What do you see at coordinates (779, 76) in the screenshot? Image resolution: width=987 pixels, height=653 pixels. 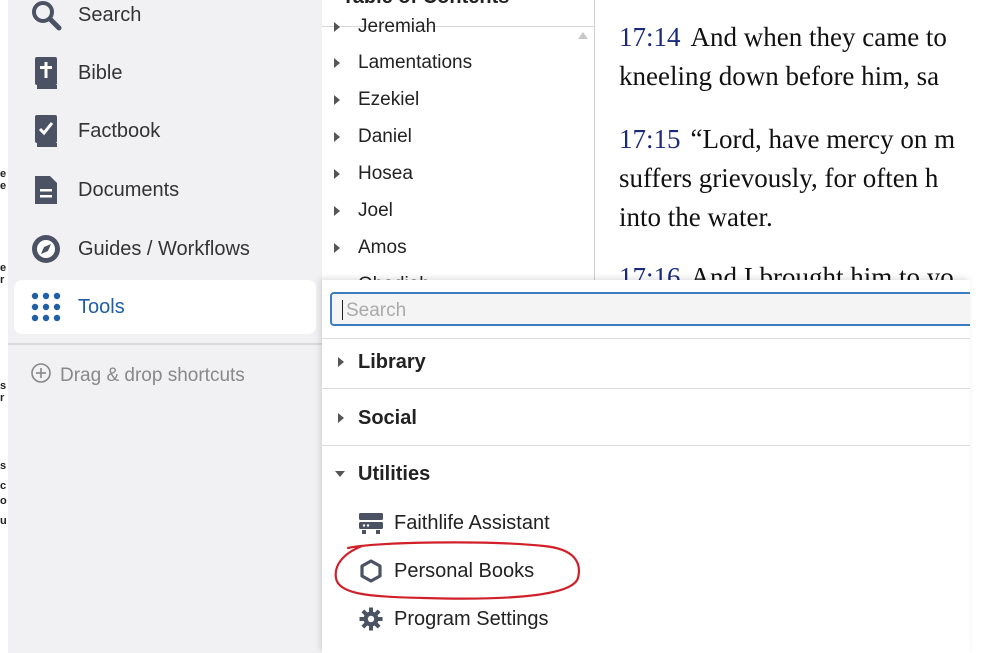 I see `verse-line: kneeling down before him, sa` at bounding box center [779, 76].